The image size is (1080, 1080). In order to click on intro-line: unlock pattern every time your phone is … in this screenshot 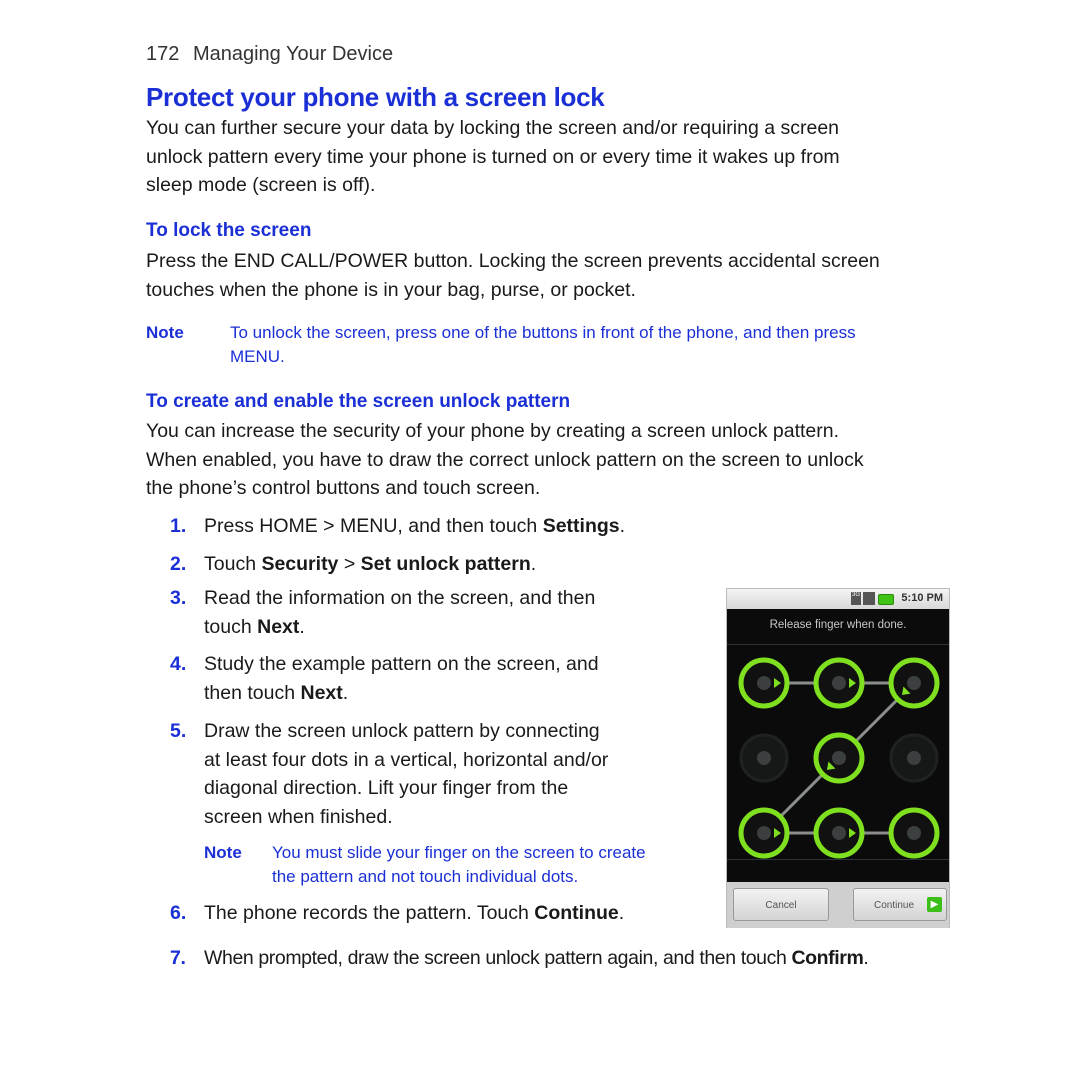, I will do `click(493, 156)`.